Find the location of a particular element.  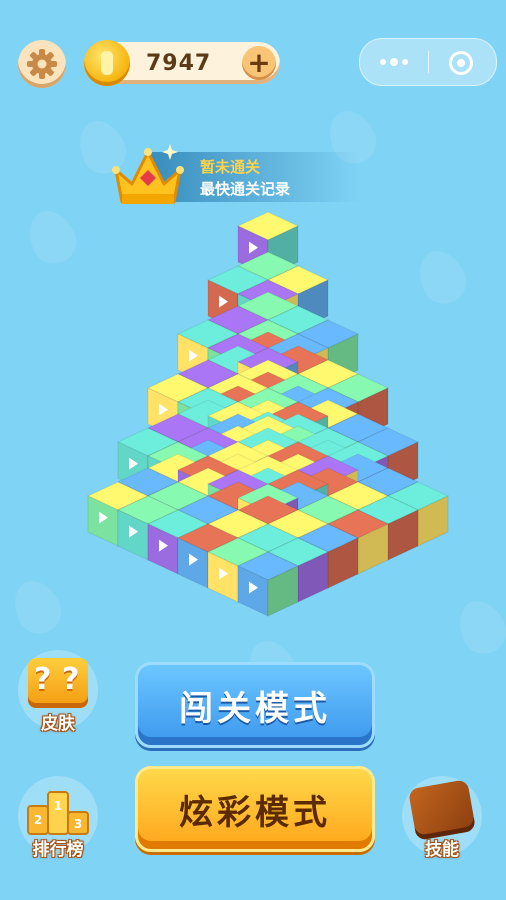

svg-text: 3 is located at coordinates (78, 824).